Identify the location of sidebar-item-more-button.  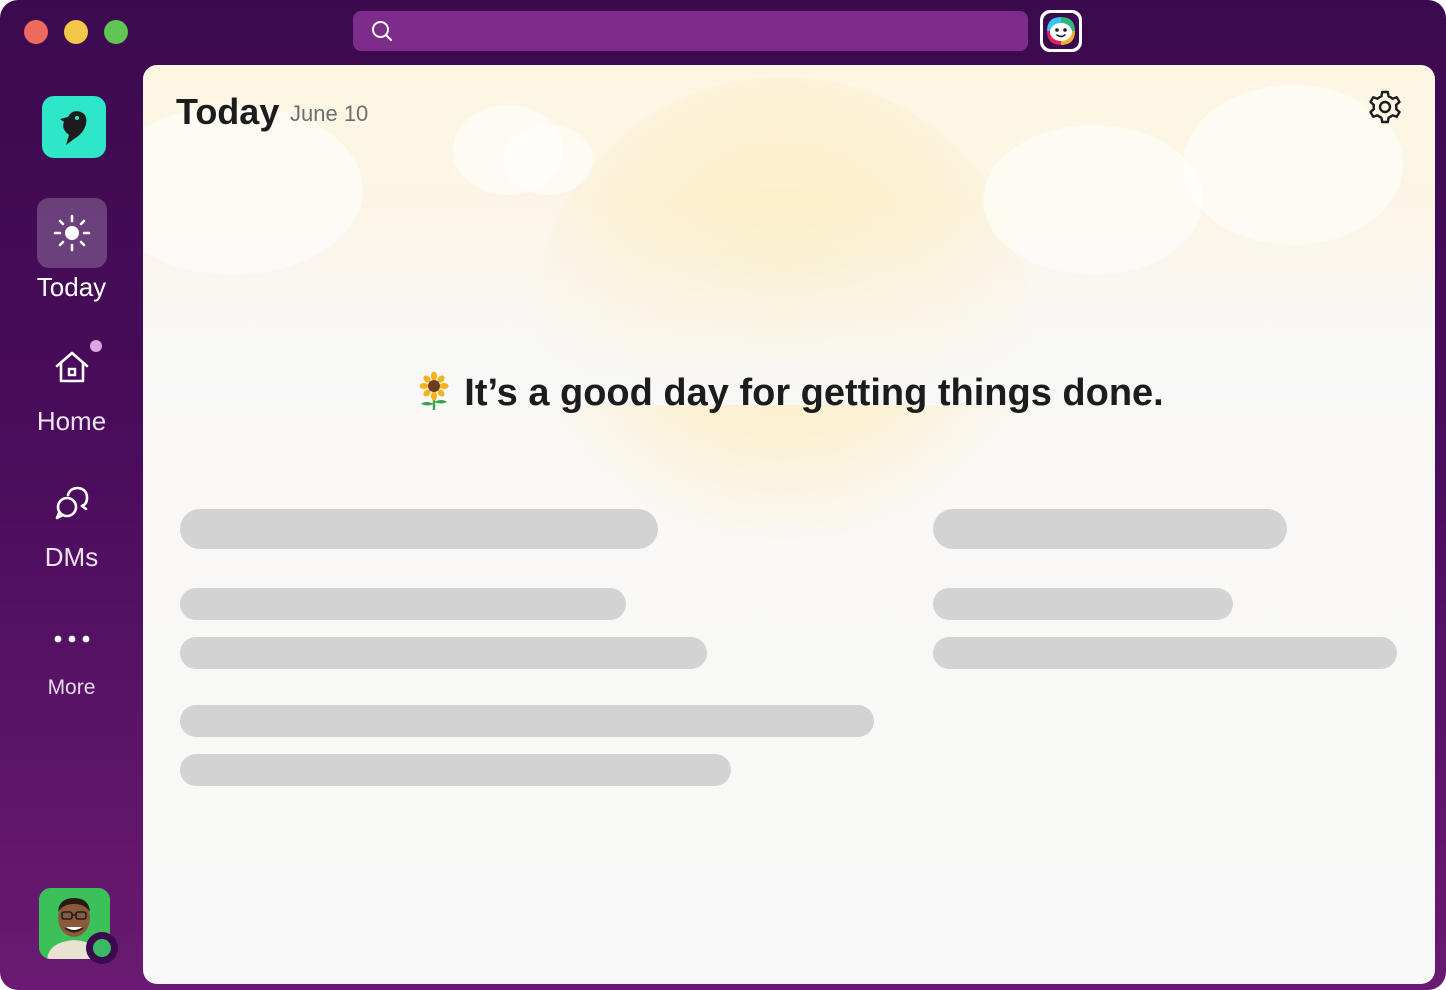
(72, 639).